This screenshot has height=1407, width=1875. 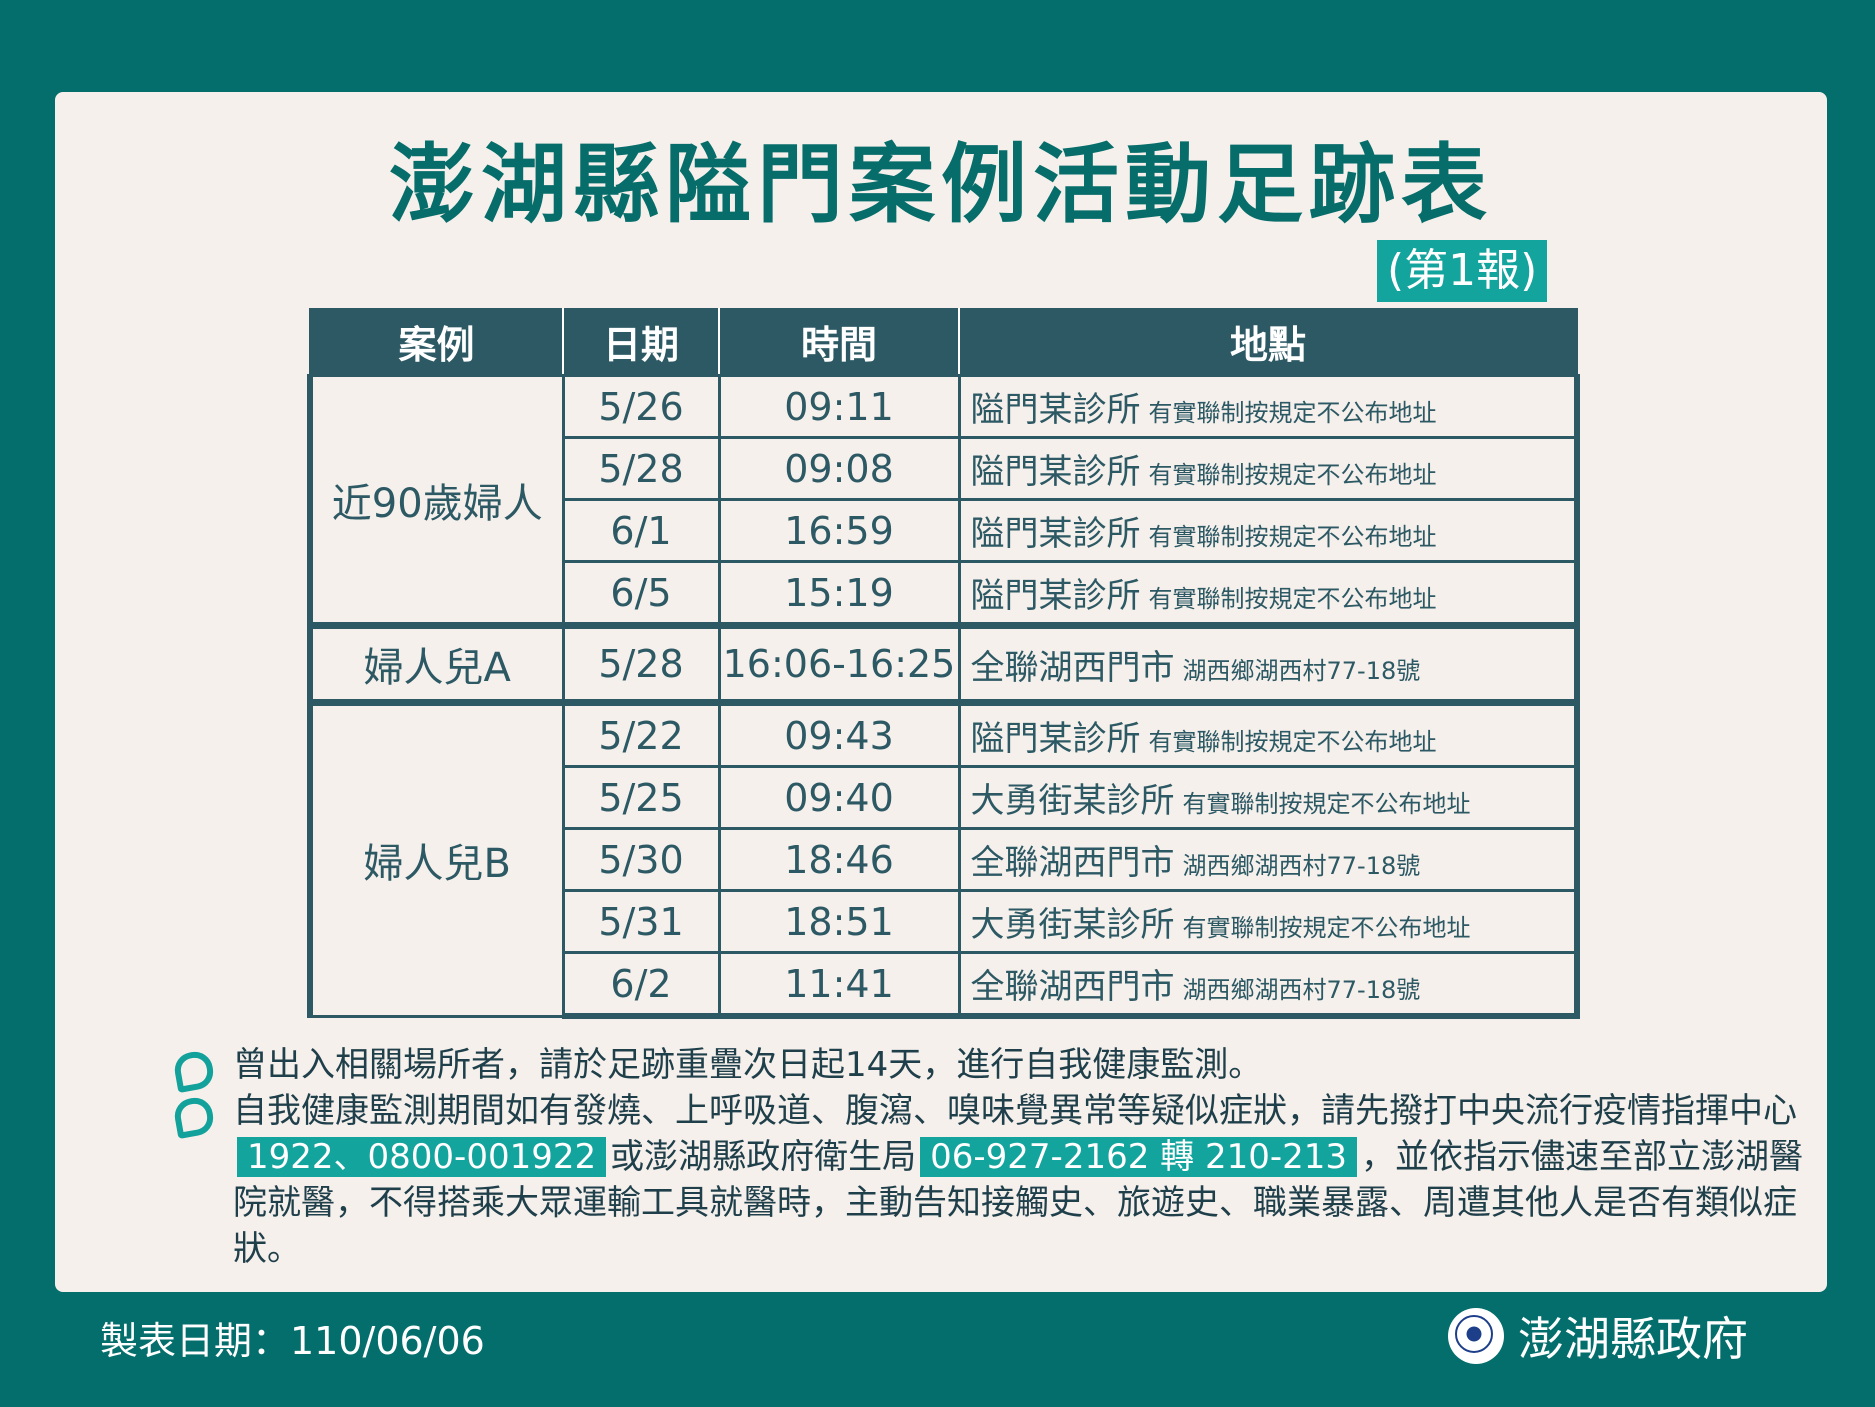 What do you see at coordinates (436, 663) in the screenshot?
I see `case-cell: 婦人兒A` at bounding box center [436, 663].